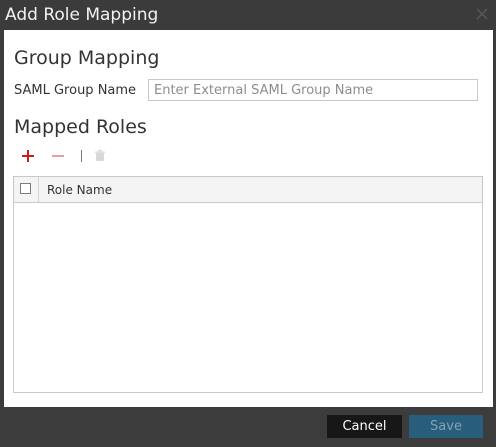  Describe the element at coordinates (446, 426) in the screenshot. I see `save-button: Save` at that location.